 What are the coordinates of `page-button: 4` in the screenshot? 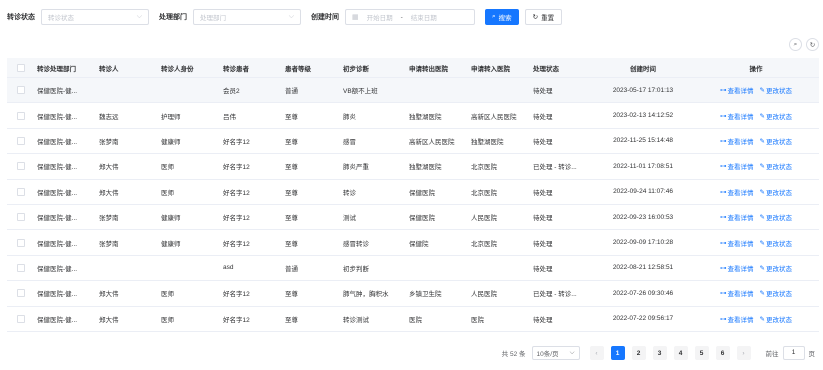 It's located at (680, 353).